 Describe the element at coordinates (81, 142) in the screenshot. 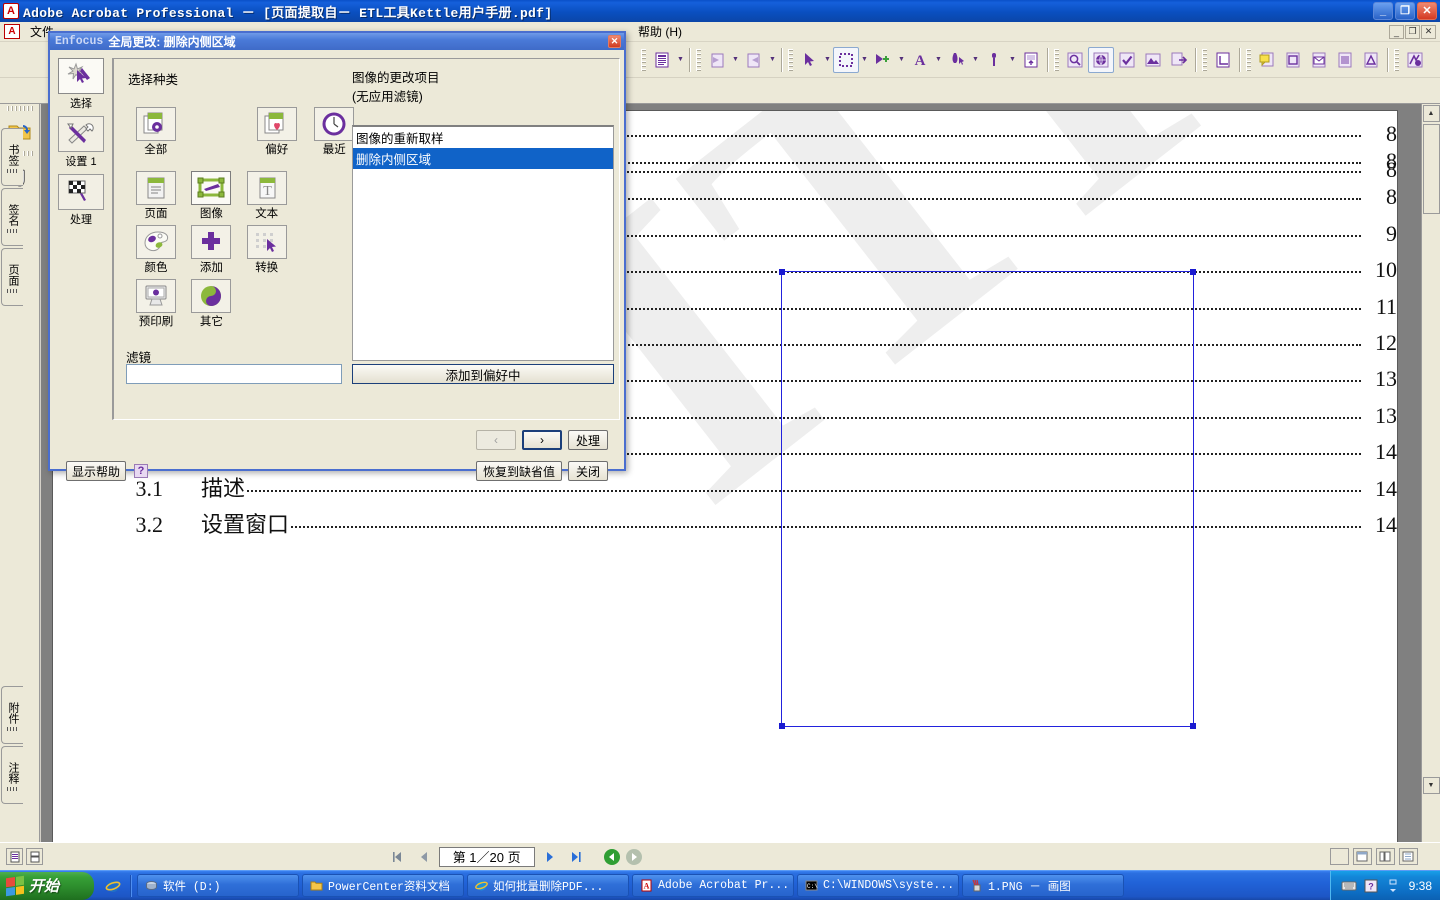

I see `dialog-tab-settings: 设置 1` at that location.